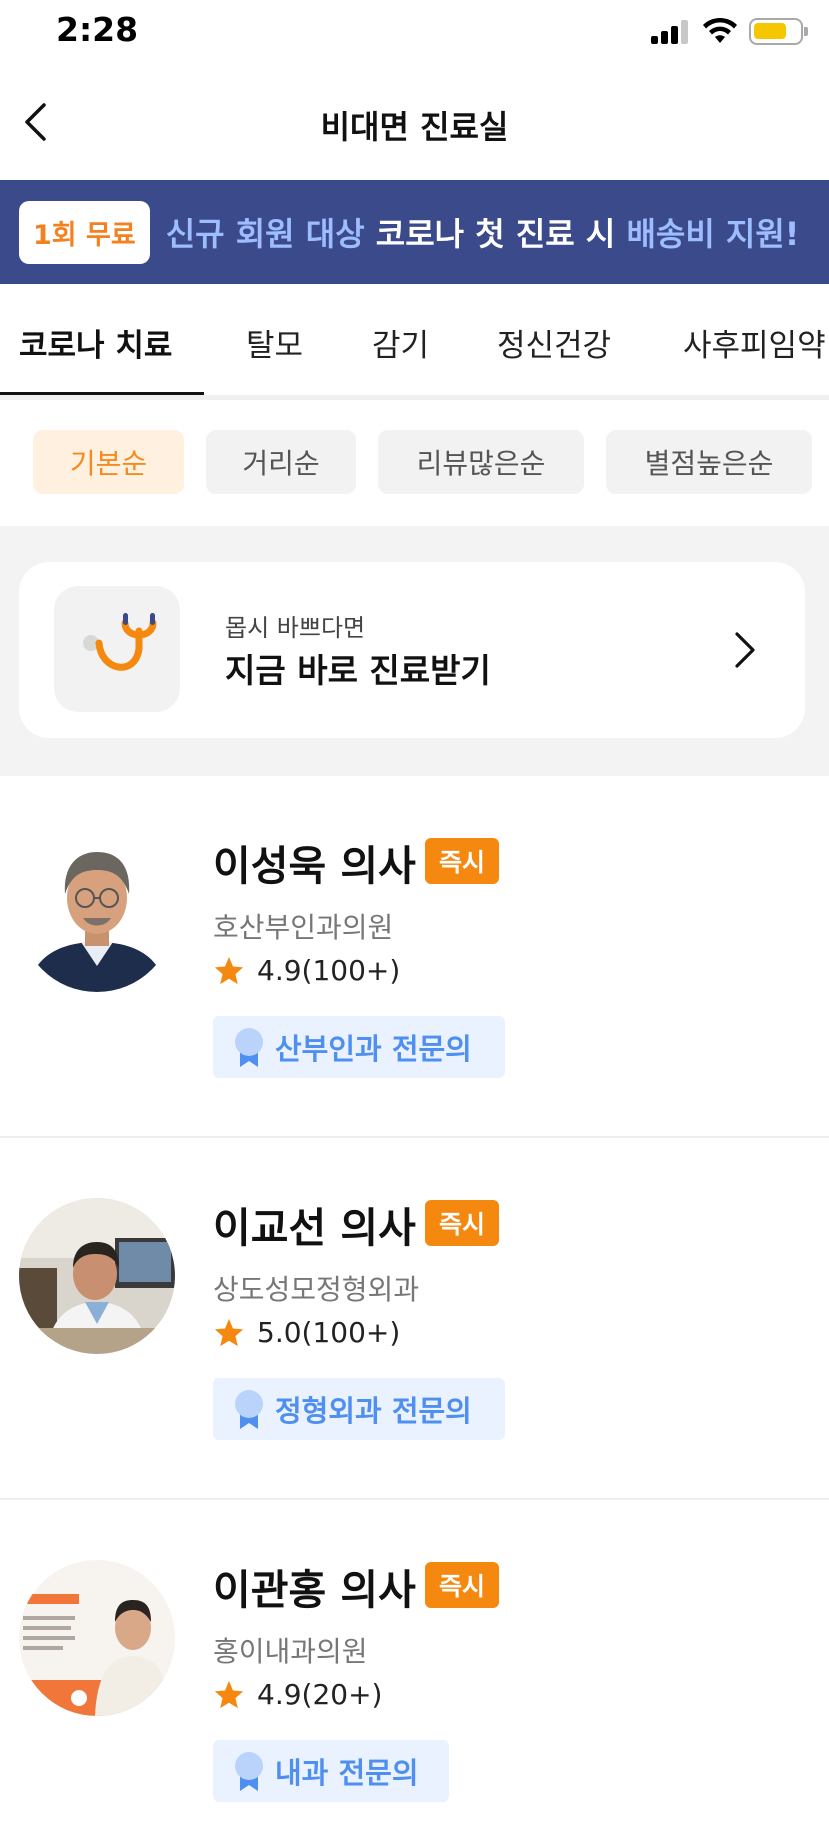 Image resolution: width=829 pixels, height=1826 pixels. I want to click on clinic-name: 홍이내과의원, so click(290, 1651).